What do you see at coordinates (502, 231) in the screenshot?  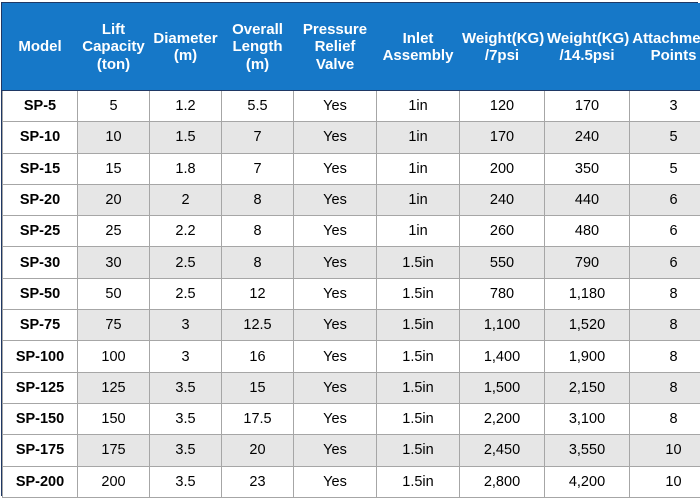 I see `data-cell: 260` at bounding box center [502, 231].